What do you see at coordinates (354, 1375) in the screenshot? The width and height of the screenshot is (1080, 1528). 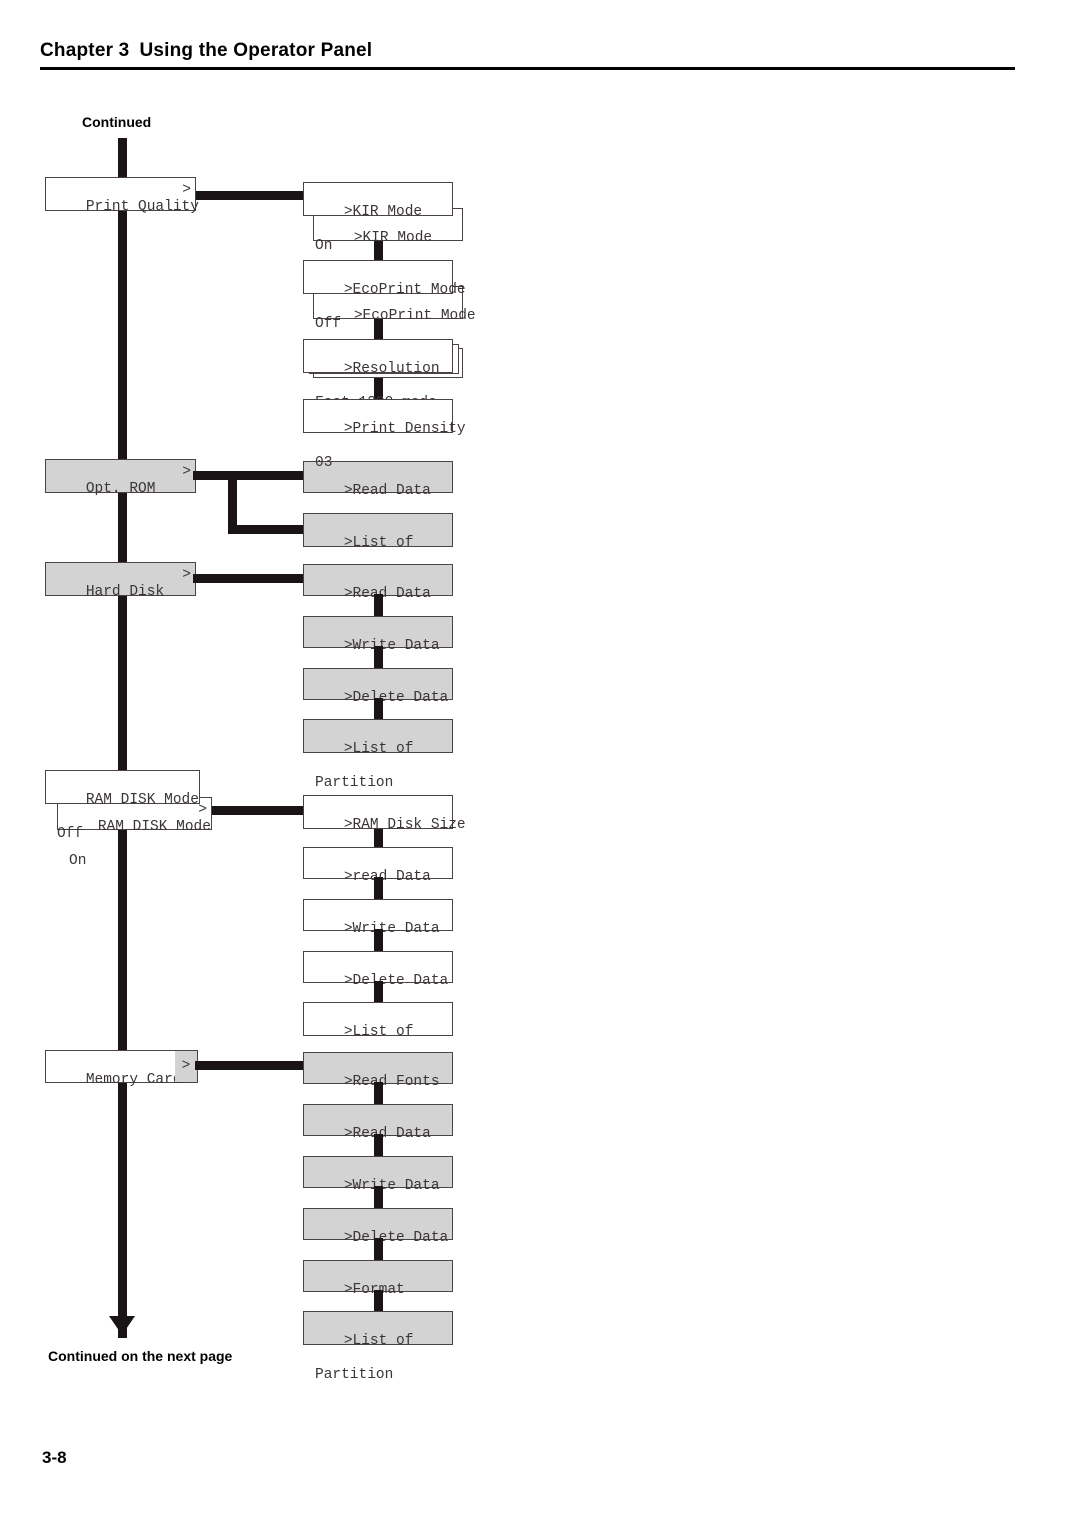 I see `lcd-line2-mc-list-of-partition: Partition` at bounding box center [354, 1375].